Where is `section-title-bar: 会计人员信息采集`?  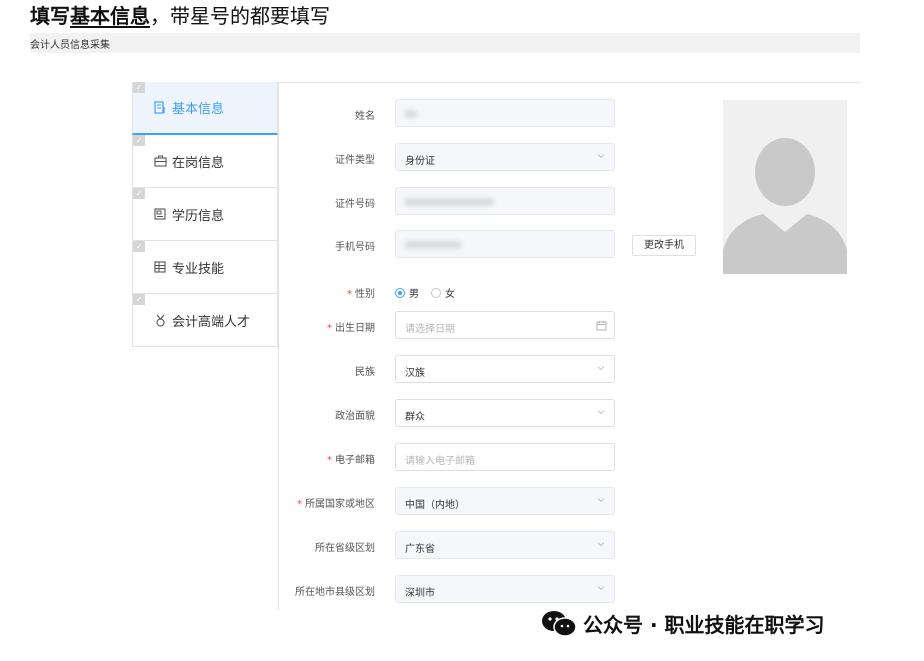
section-title-bar: 会计人员信息采集 is located at coordinates (445, 43).